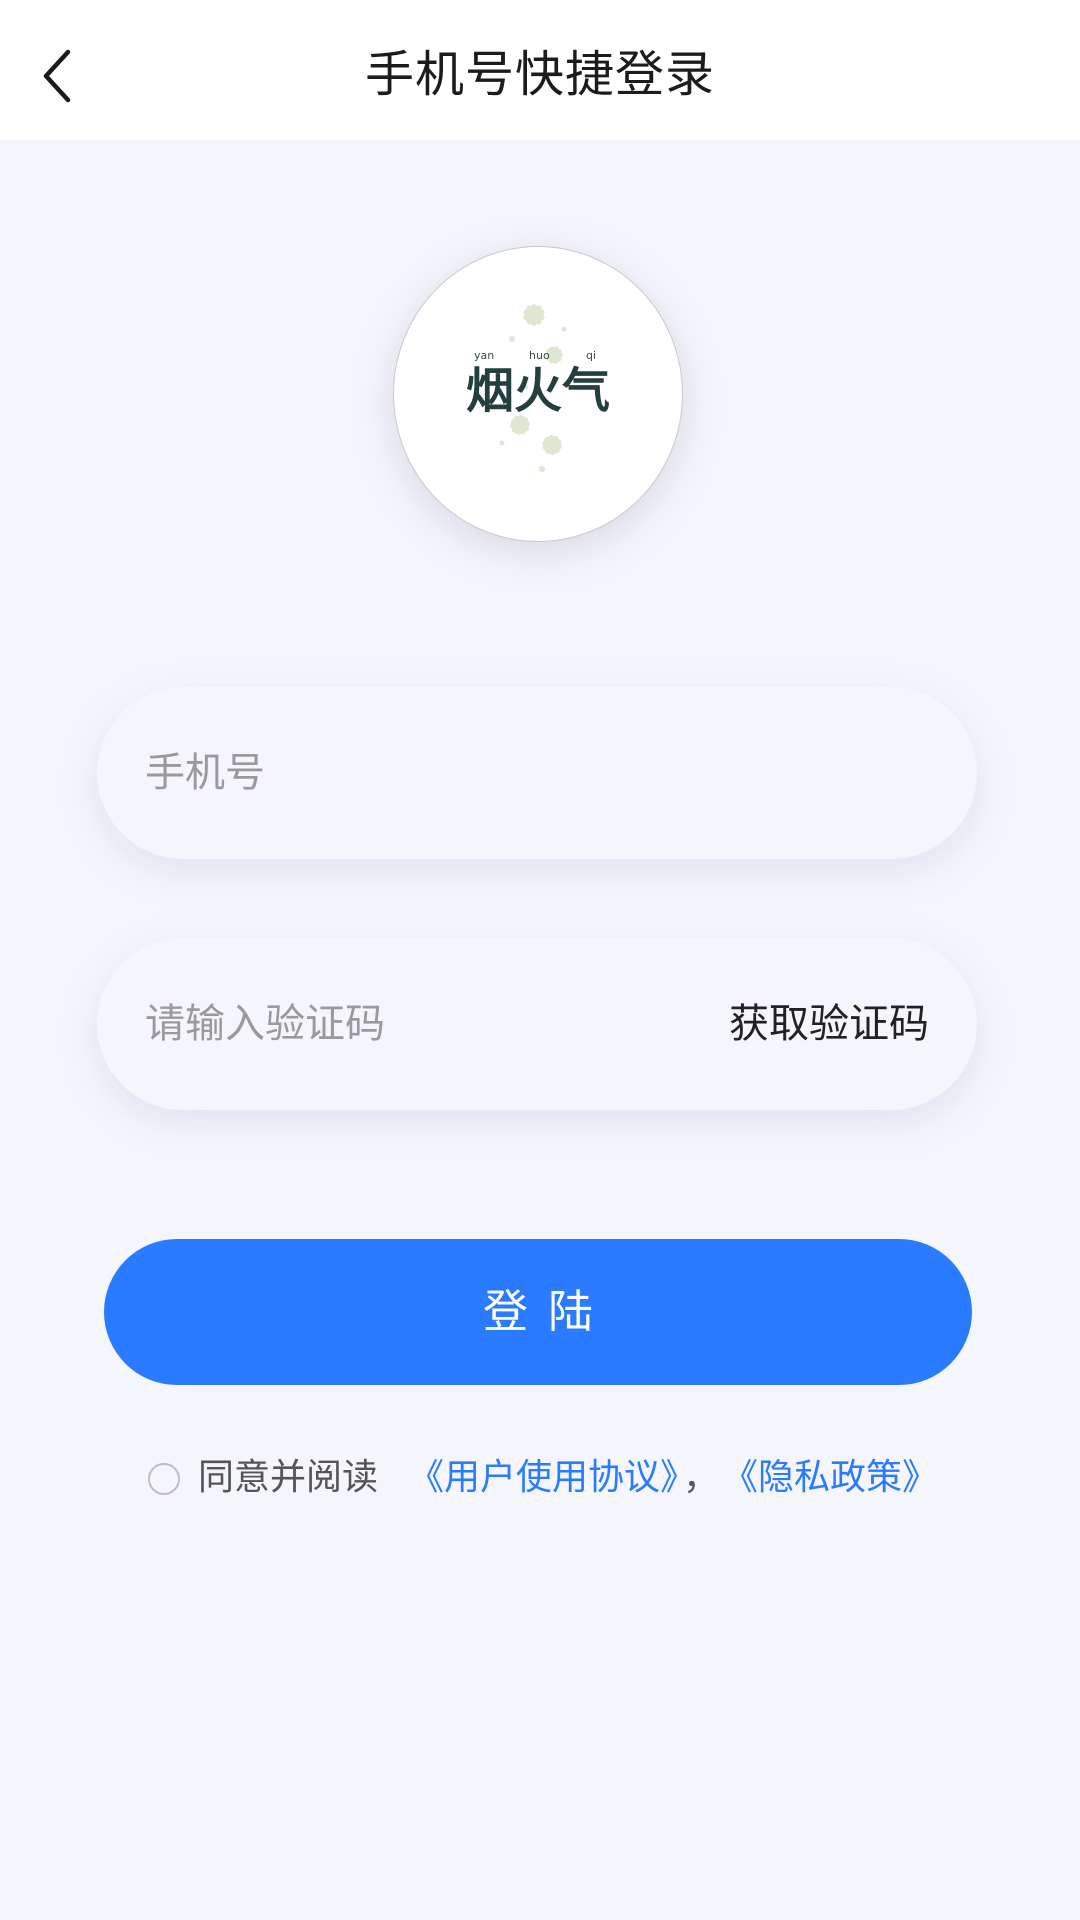 The width and height of the screenshot is (1080, 1920). Describe the element at coordinates (164, 1479) in the screenshot. I see `agree-checkbox` at that location.